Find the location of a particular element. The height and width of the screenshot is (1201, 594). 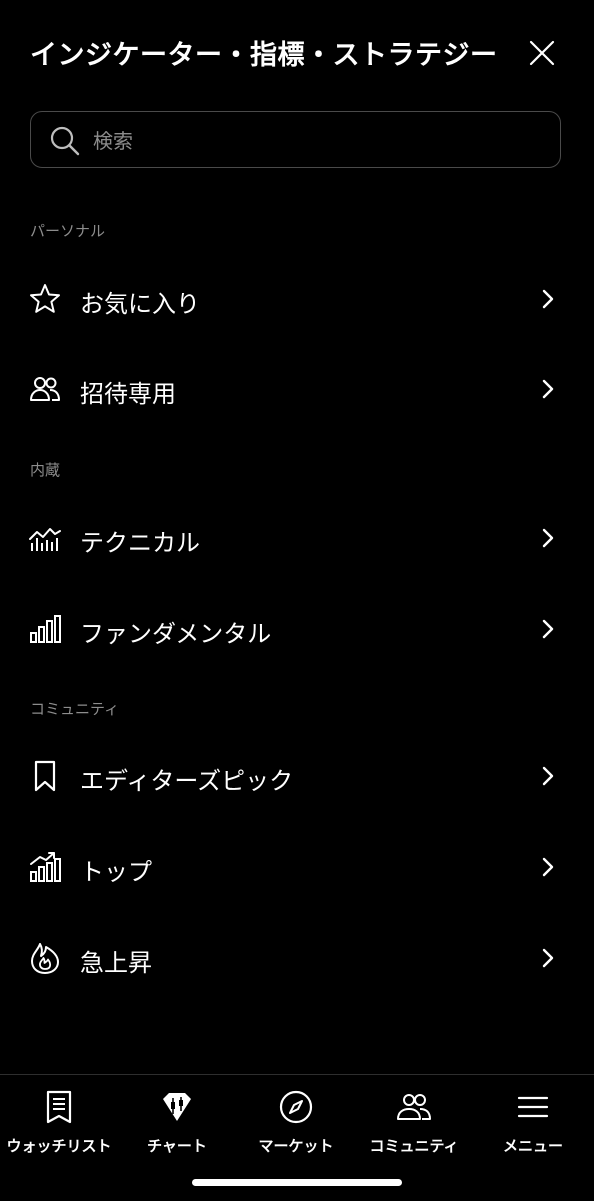

list-item-invite-only: 招待専用 is located at coordinates (297, 388).